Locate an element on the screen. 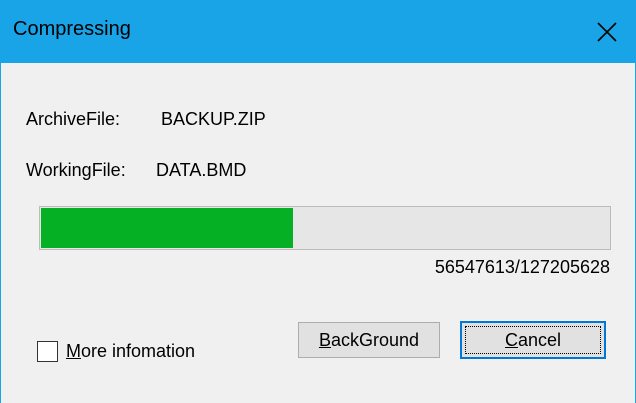 The image size is (636, 403). archive-file-label: ArchiveFile: is located at coordinates (73, 119).